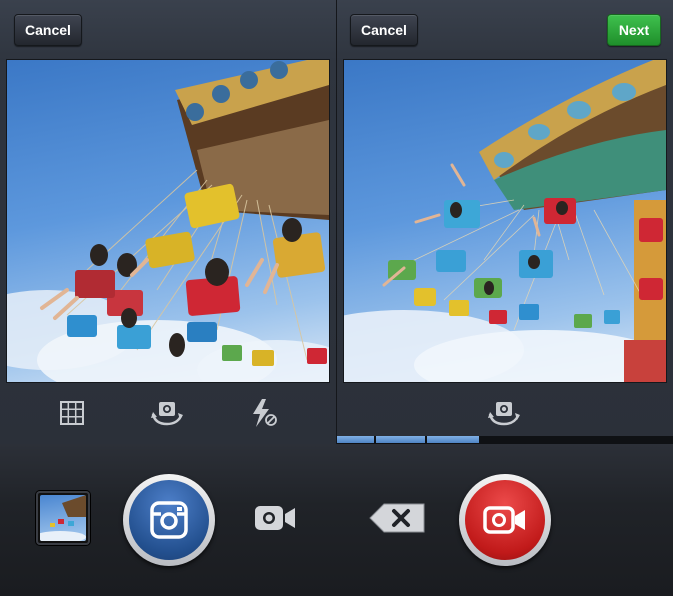  I want to click on delete-backspace-icon, so click(397, 518).